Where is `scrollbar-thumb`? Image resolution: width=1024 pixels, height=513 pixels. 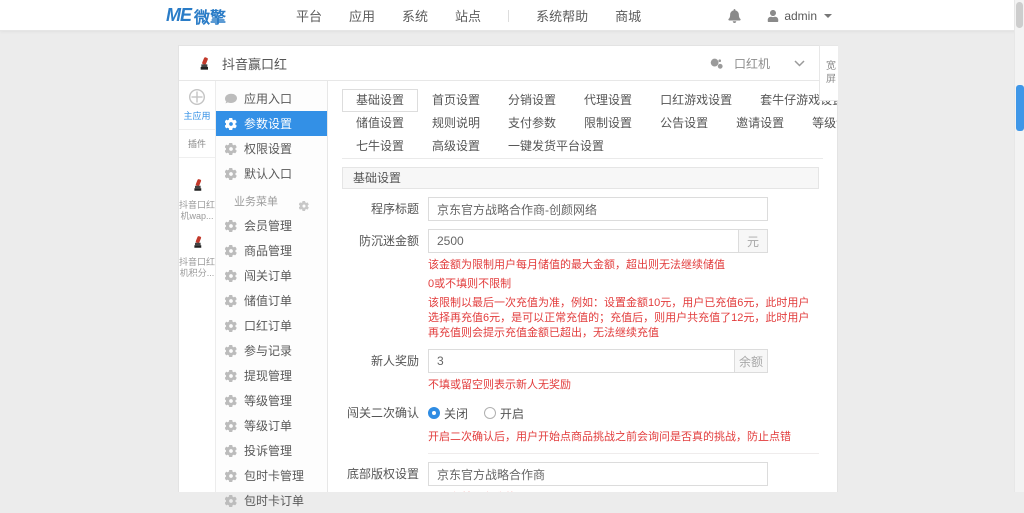 scrollbar-thumb is located at coordinates (1019, 15).